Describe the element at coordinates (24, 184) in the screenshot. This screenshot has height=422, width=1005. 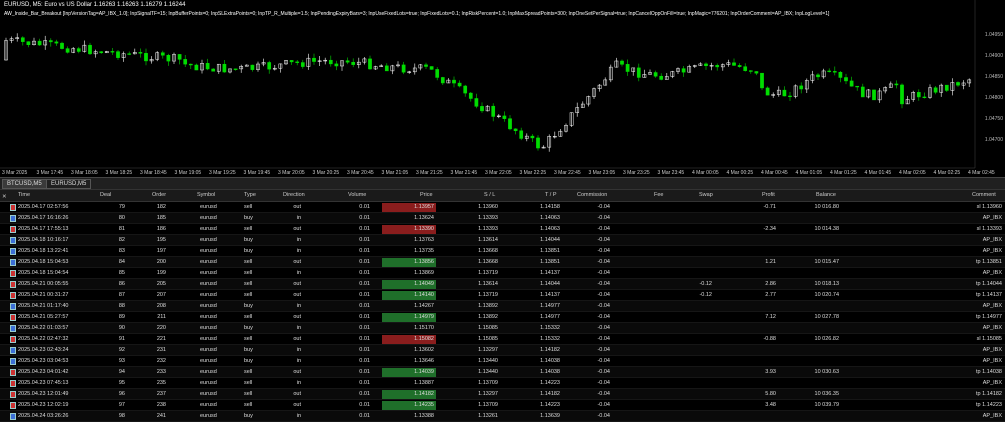
I see `tab-btcusd: BTCUSD,M5` at that location.